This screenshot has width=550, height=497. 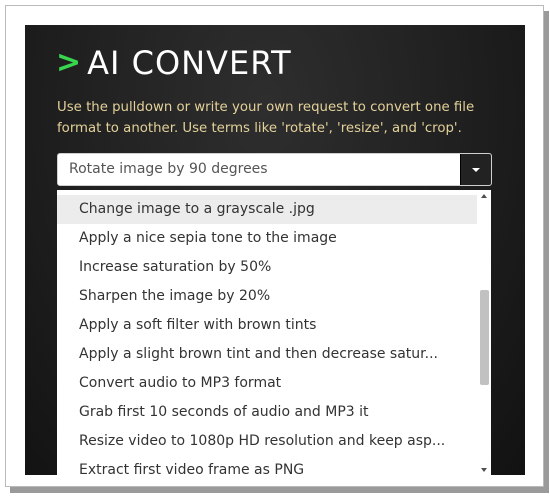 I want to click on option-item: Sharpen the image by 20%, so click(x=267, y=296).